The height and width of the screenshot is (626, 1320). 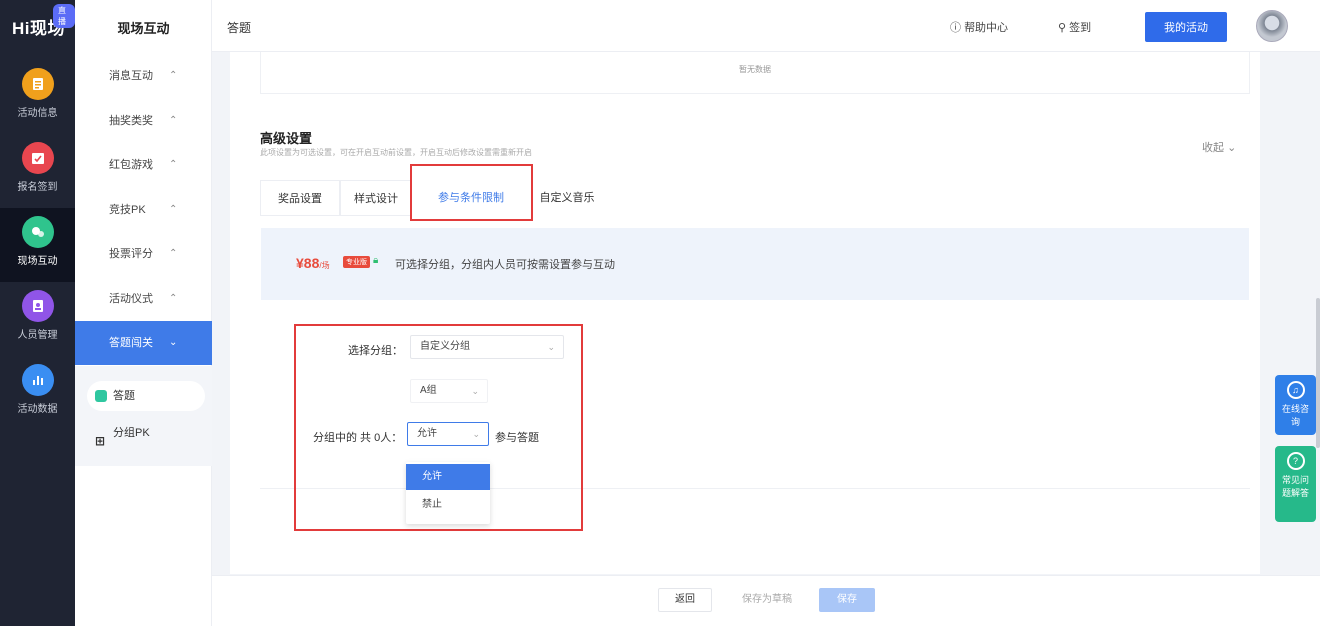 What do you see at coordinates (37, 232) in the screenshot?
I see `interaction-icon` at bounding box center [37, 232].